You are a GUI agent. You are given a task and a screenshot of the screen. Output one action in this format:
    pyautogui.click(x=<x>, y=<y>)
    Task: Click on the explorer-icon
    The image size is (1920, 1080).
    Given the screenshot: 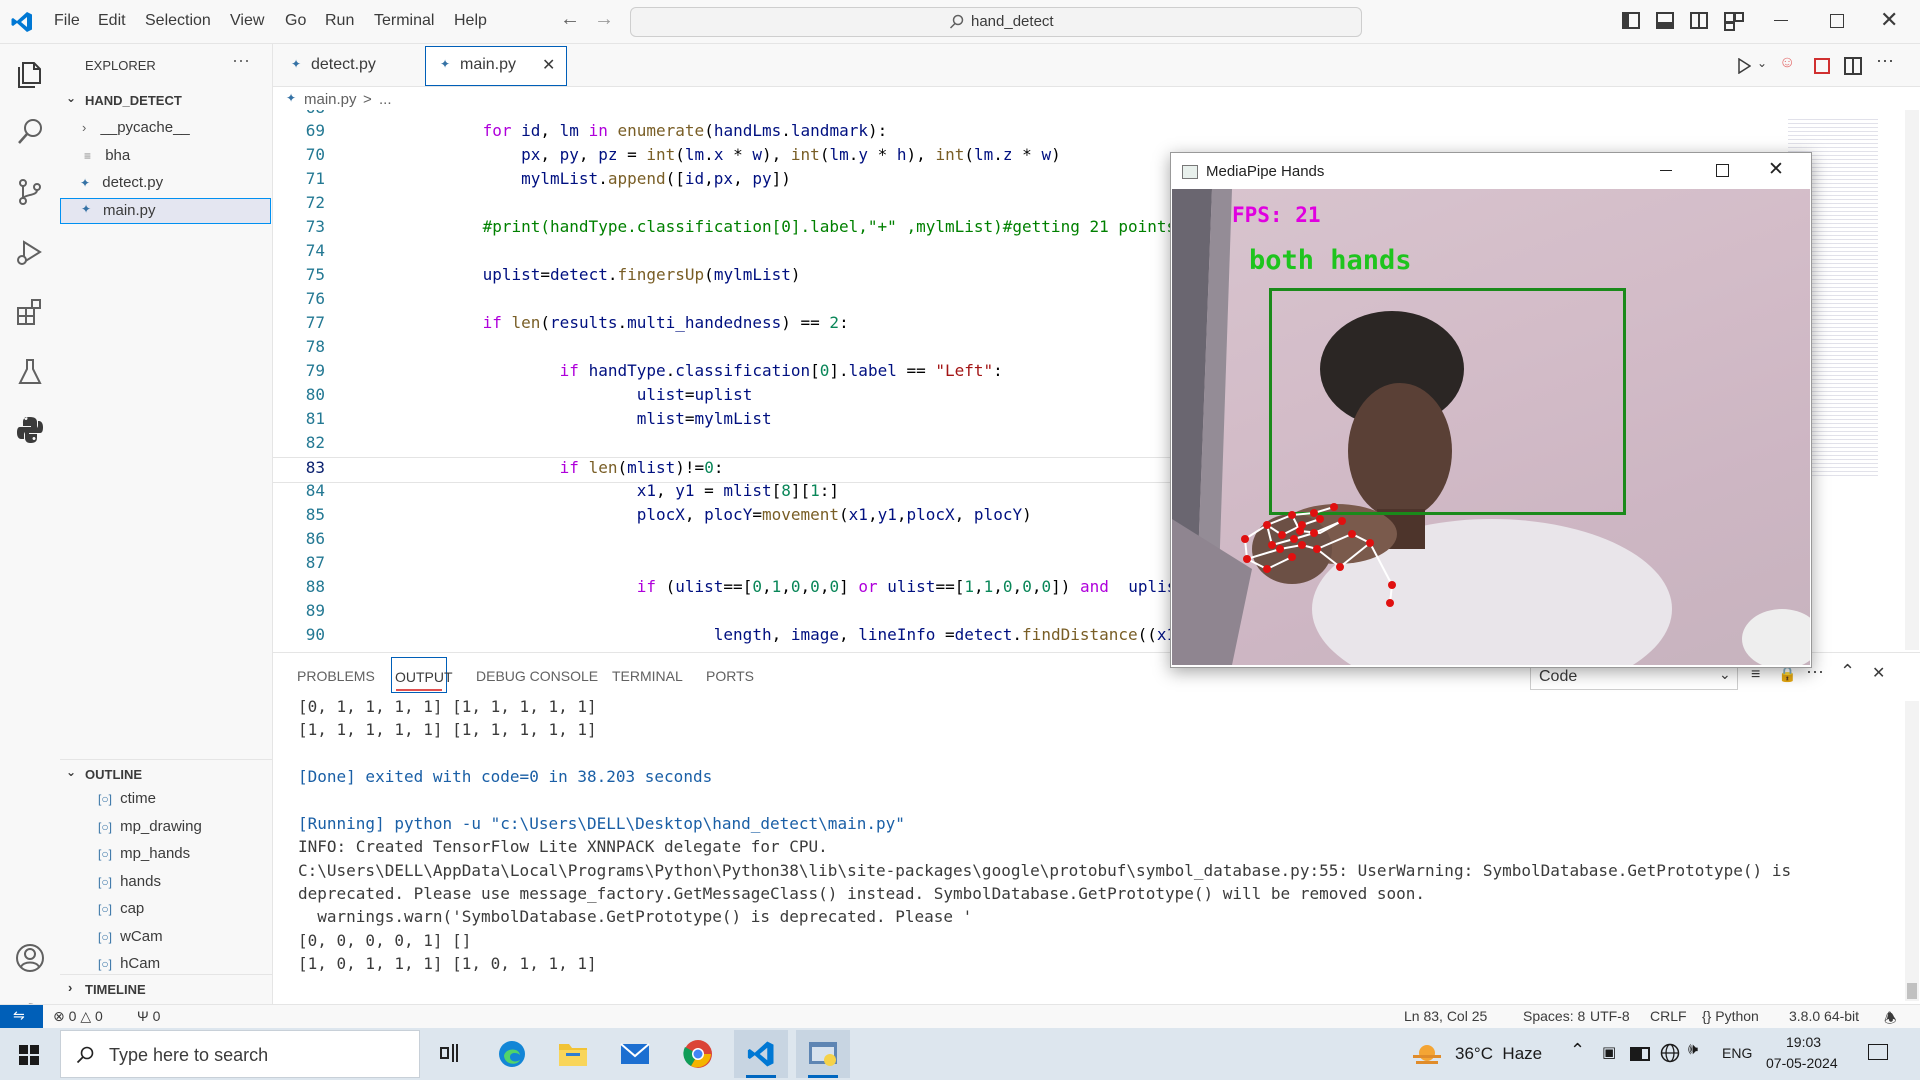 What is the action you would take?
    pyautogui.click(x=30, y=74)
    